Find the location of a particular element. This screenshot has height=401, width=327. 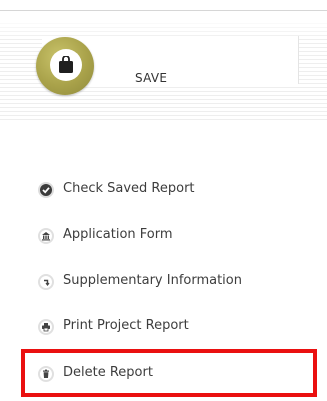

save-icon-background is located at coordinates (66, 65).